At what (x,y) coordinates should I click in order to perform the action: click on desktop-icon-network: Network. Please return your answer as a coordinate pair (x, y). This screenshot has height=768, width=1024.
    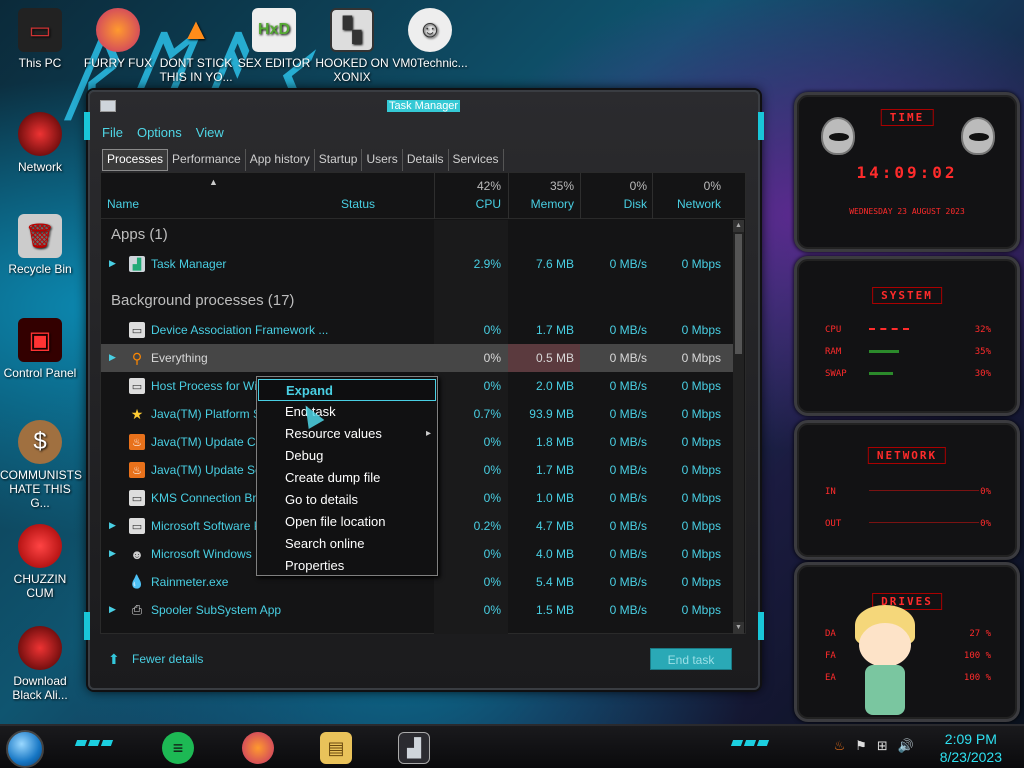
    Looking at the image, I should click on (40, 143).